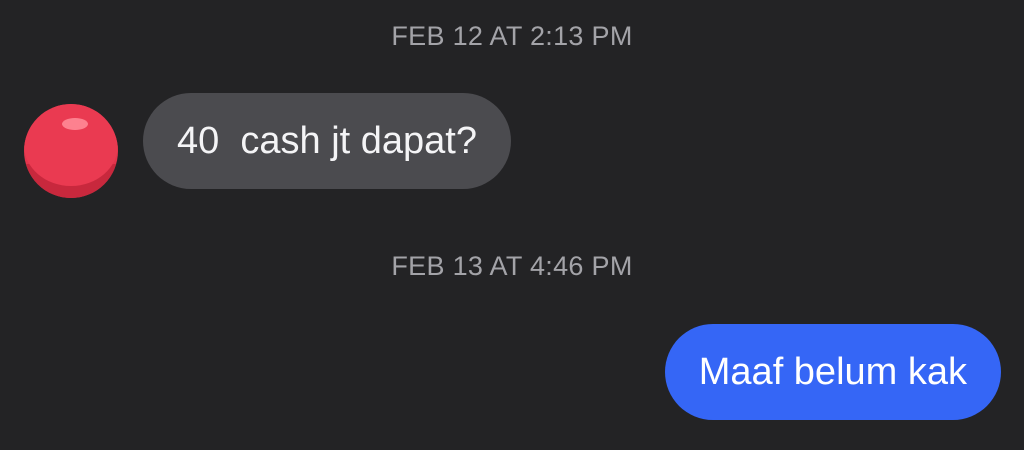 The width and height of the screenshot is (1024, 450). I want to click on avatar-body, so click(71, 145).